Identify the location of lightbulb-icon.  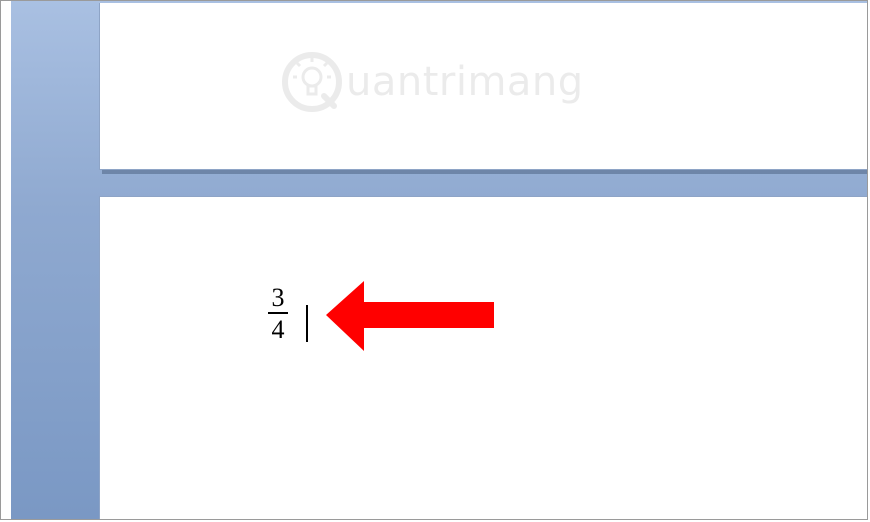
(312, 82).